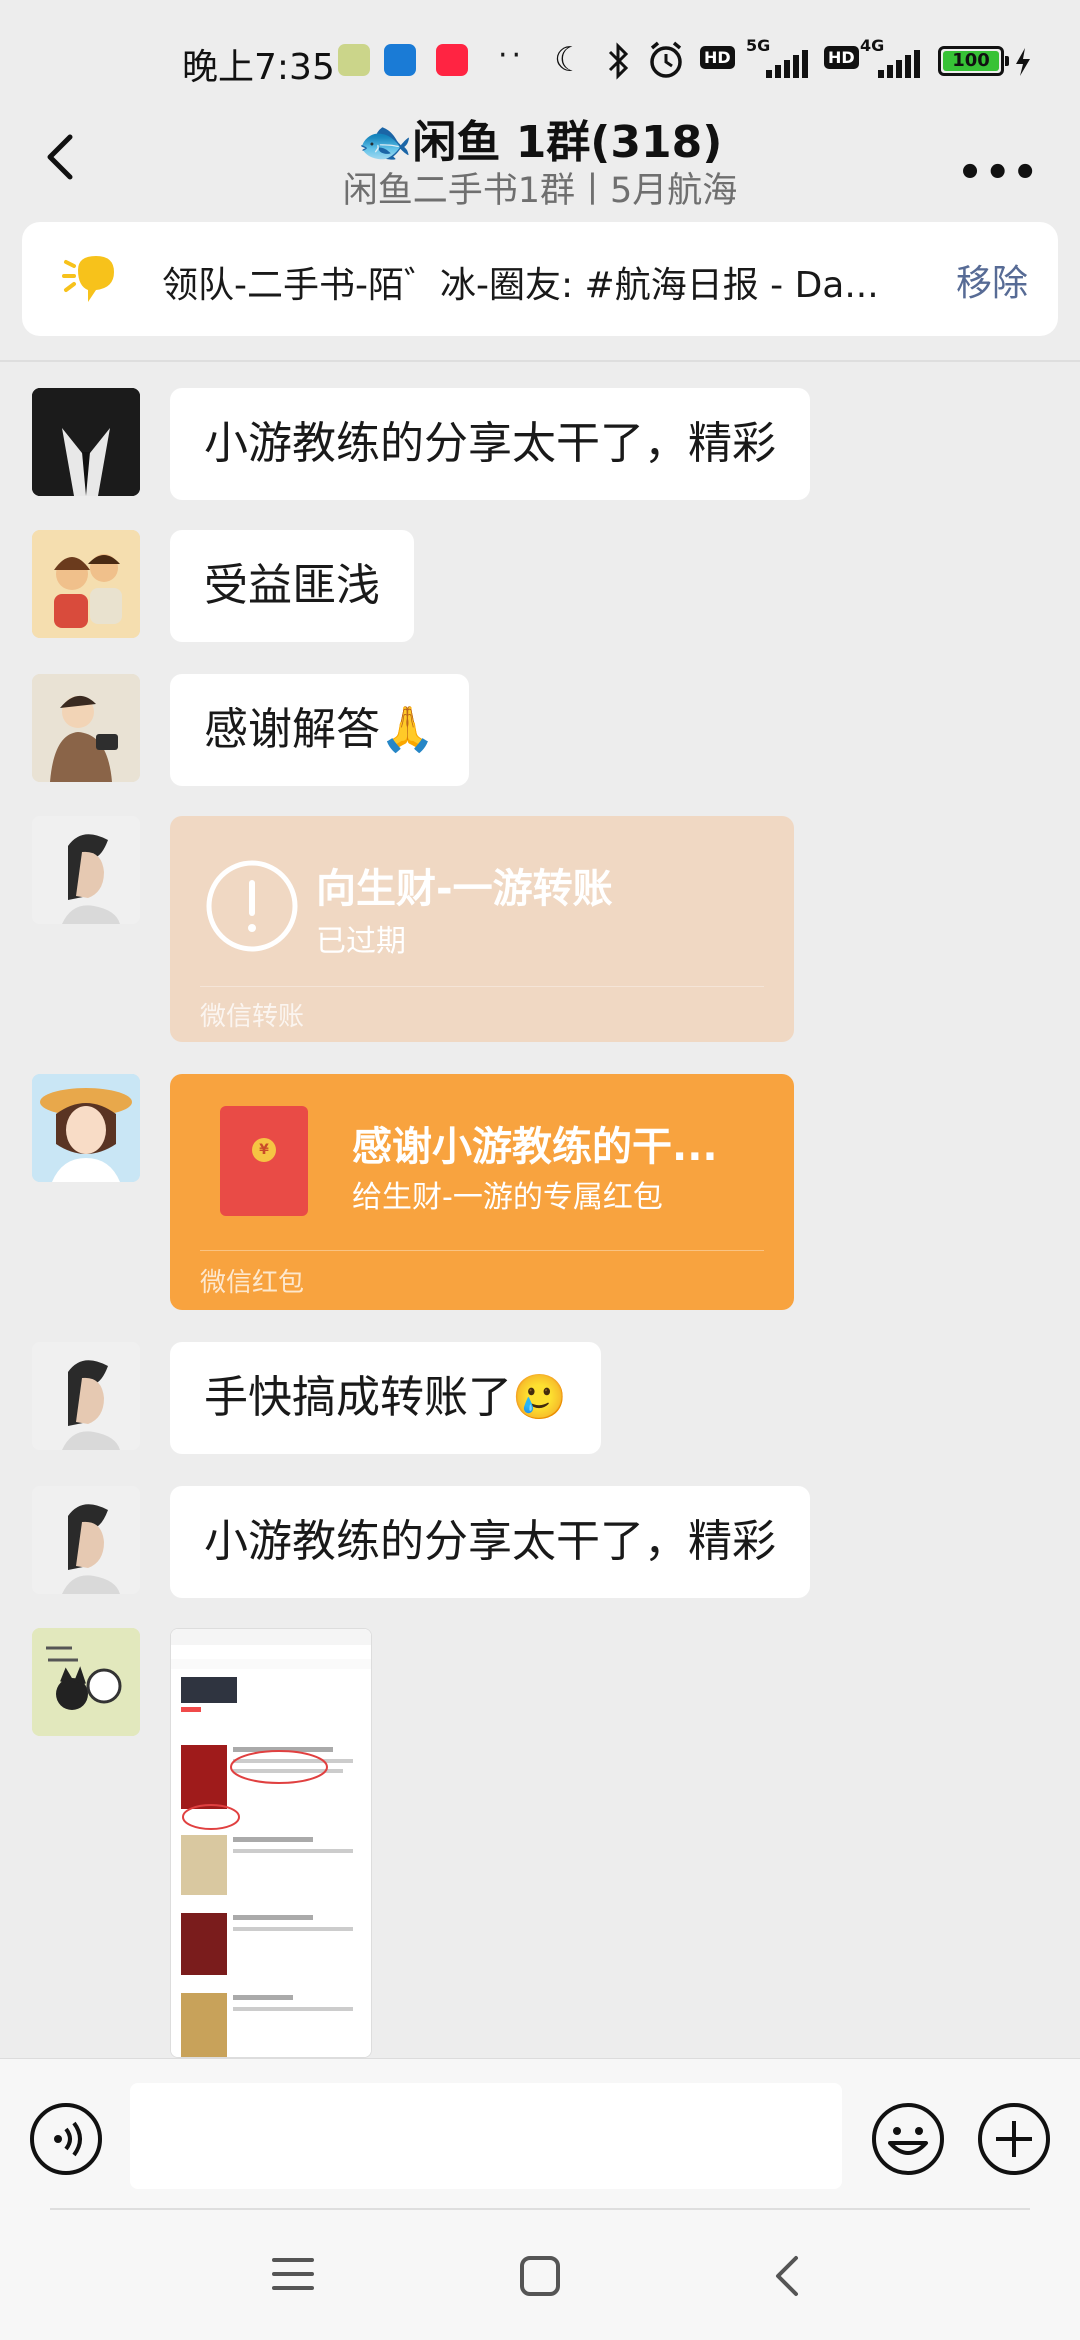 This screenshot has width=1080, height=2340. What do you see at coordinates (908, 2139) in the screenshot?
I see `emoji-icon` at bounding box center [908, 2139].